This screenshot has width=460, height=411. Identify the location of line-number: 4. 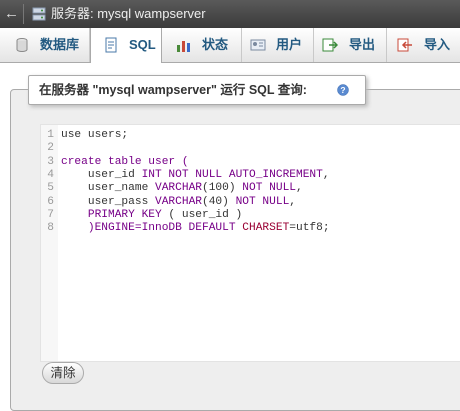
(50, 174).